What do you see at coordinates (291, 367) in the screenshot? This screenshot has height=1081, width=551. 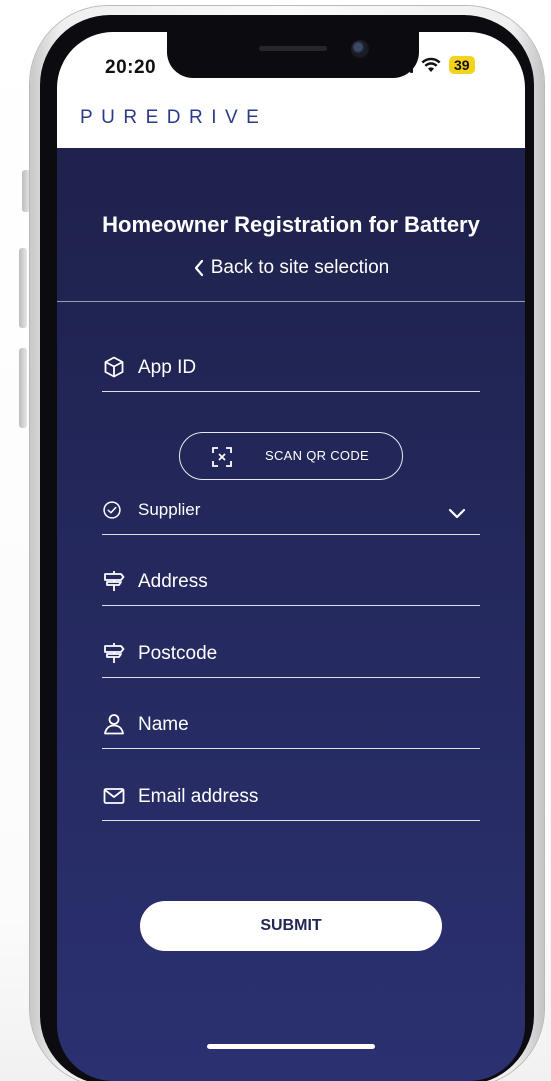 I see `app-id-field: App ID` at bounding box center [291, 367].